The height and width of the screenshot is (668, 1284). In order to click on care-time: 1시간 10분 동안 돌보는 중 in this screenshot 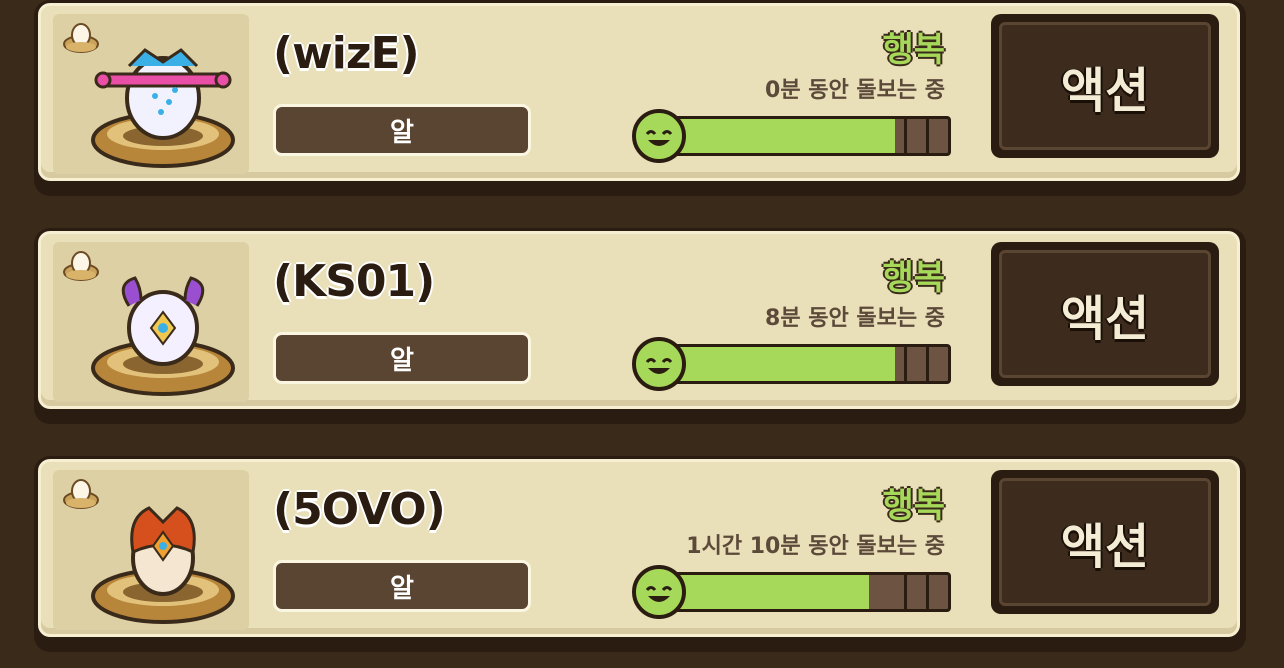, I will do `click(815, 546)`.